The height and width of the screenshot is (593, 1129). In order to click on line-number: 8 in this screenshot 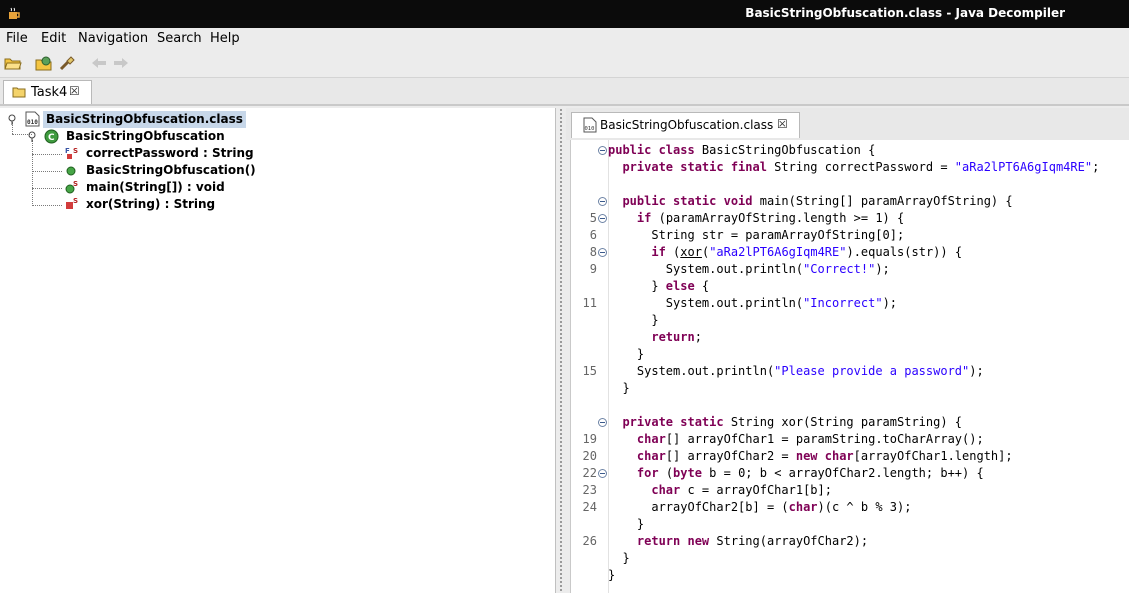, I will do `click(593, 252)`.